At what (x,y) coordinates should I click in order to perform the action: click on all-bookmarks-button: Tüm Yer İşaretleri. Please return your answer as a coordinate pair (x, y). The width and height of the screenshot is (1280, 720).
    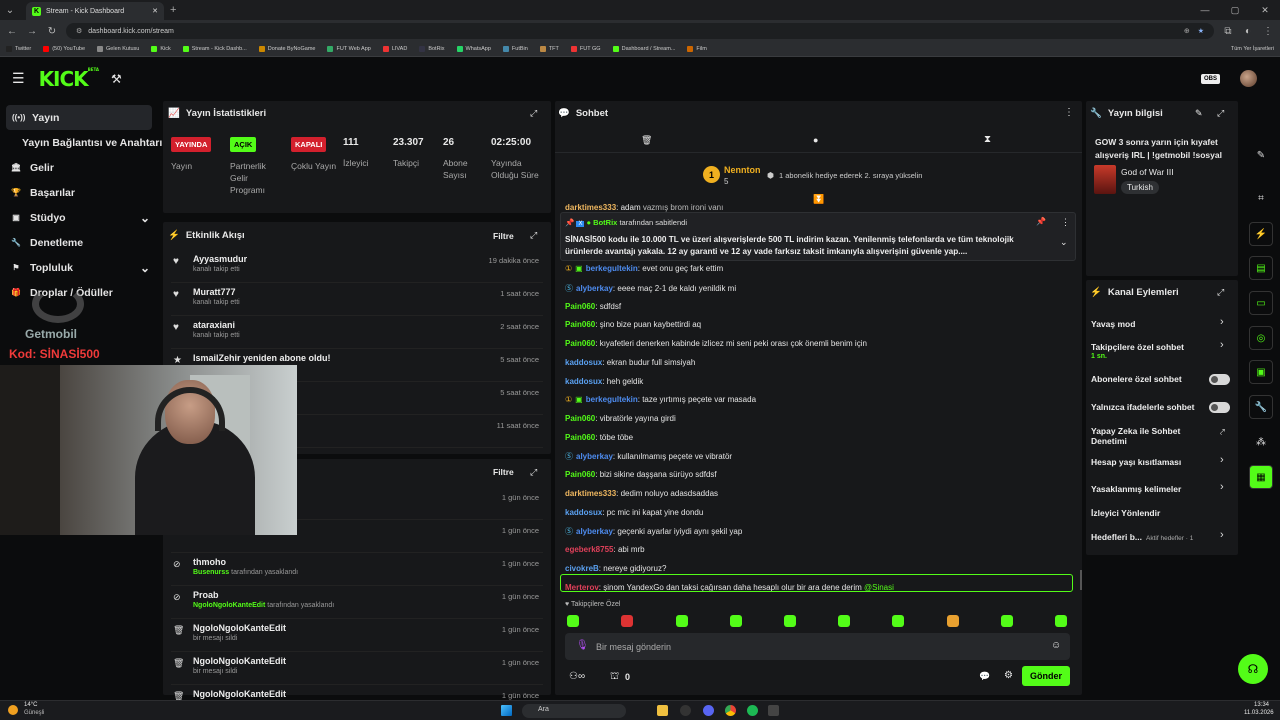
    Looking at the image, I should click on (1252, 49).